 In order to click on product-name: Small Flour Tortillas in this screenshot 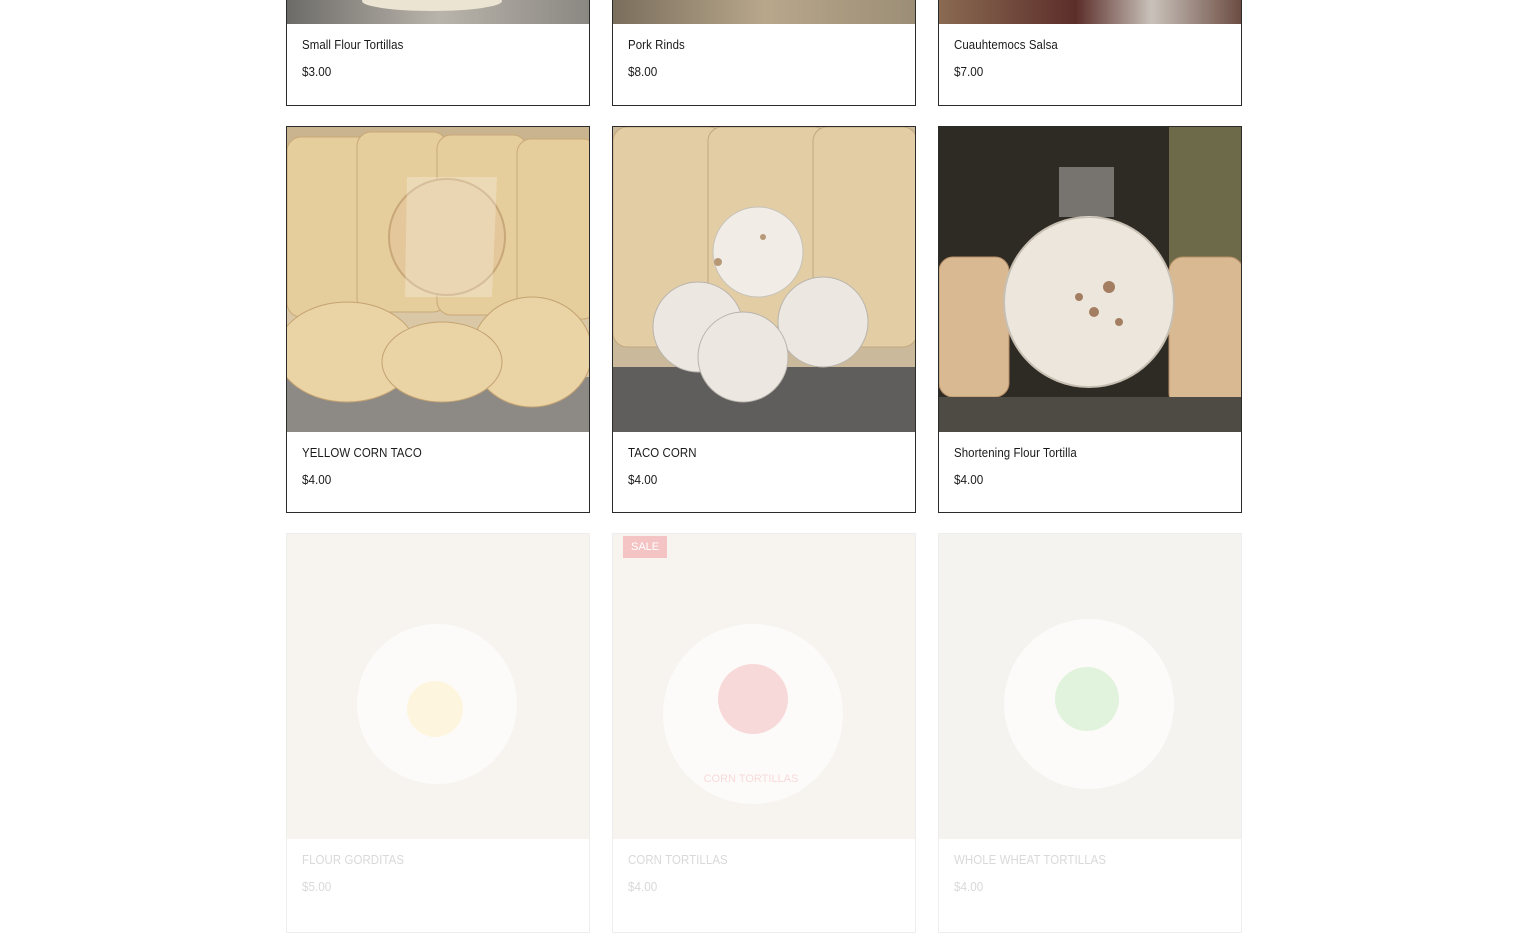, I will do `click(352, 44)`.